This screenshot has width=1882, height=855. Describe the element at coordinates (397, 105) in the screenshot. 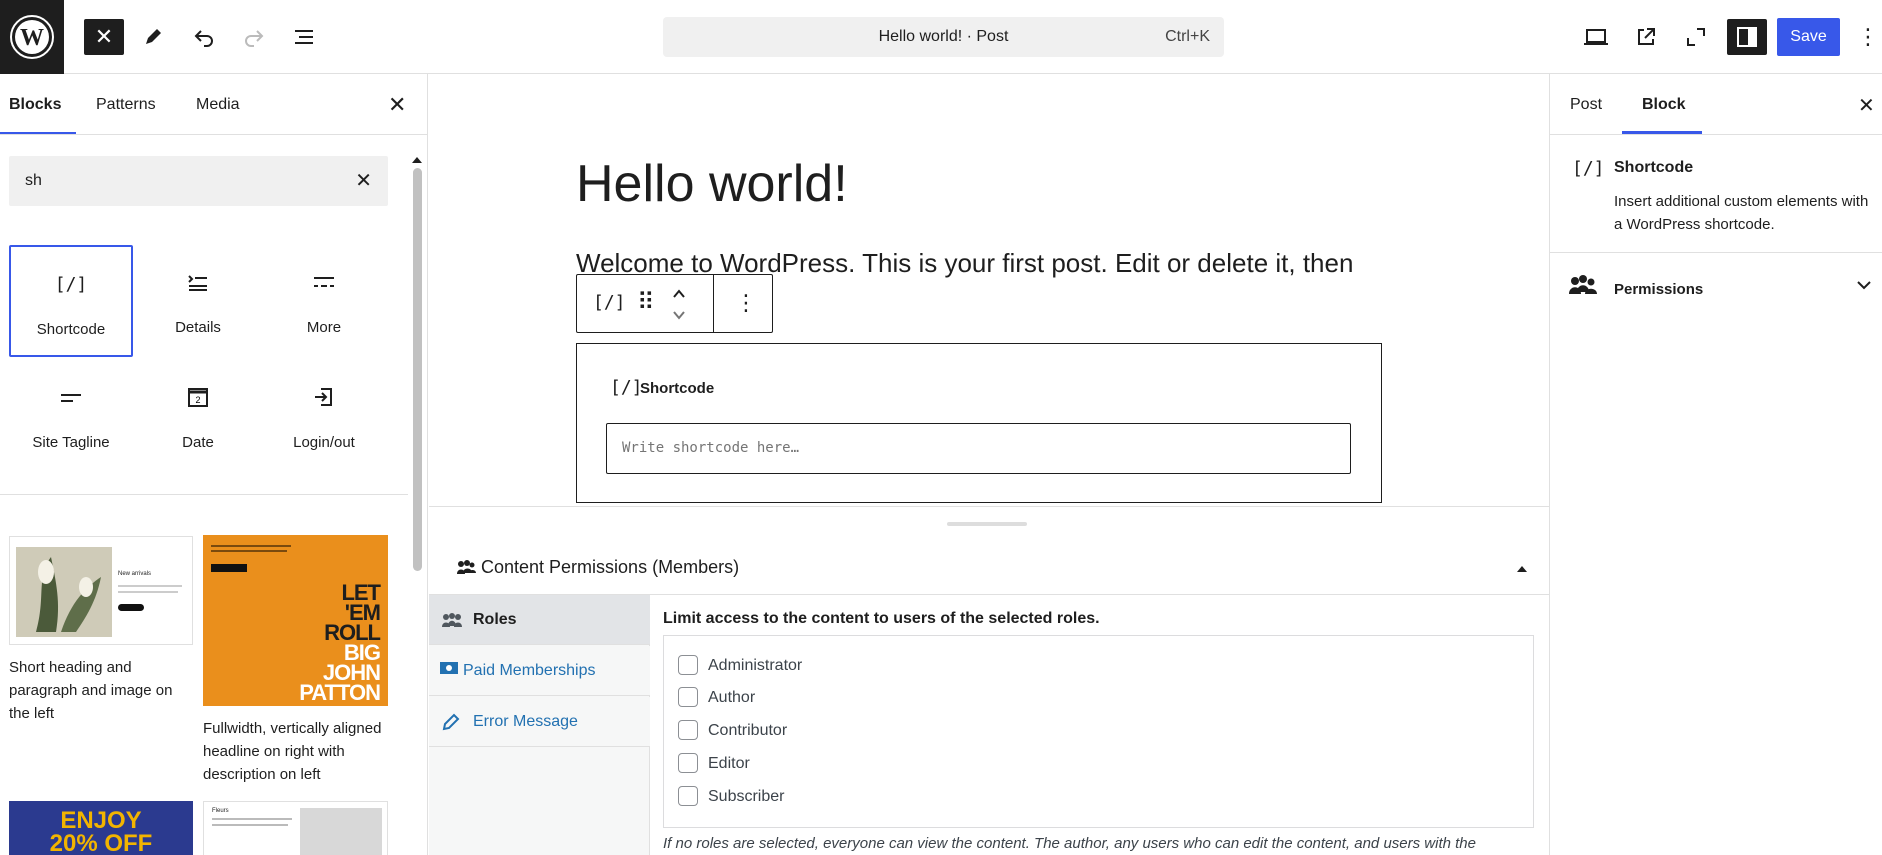

I see `close-panel-button: ✕` at that location.